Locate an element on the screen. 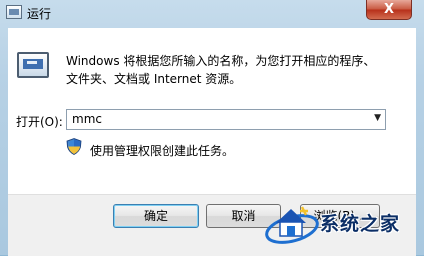  site-watermark: 系统之家 is located at coordinates (343, 224).